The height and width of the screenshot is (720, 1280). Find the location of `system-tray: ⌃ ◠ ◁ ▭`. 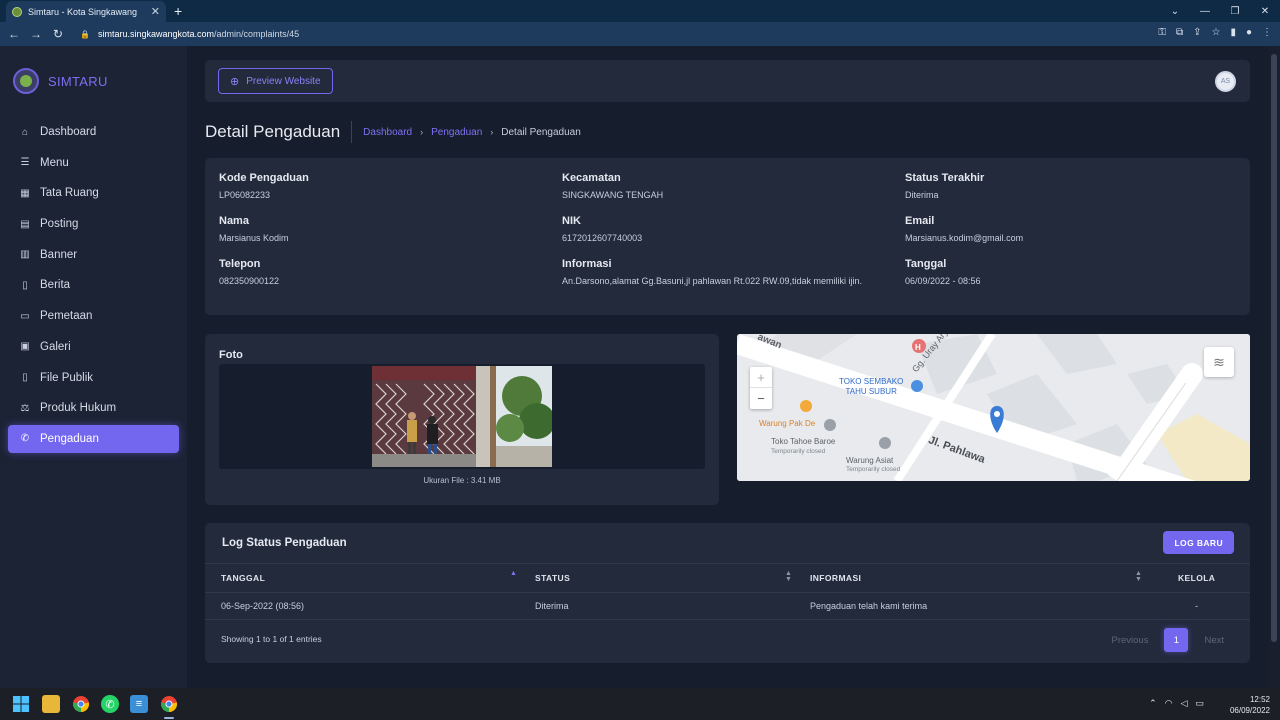

system-tray: ⌃ ◠ ◁ ▭ is located at coordinates (1176, 703).